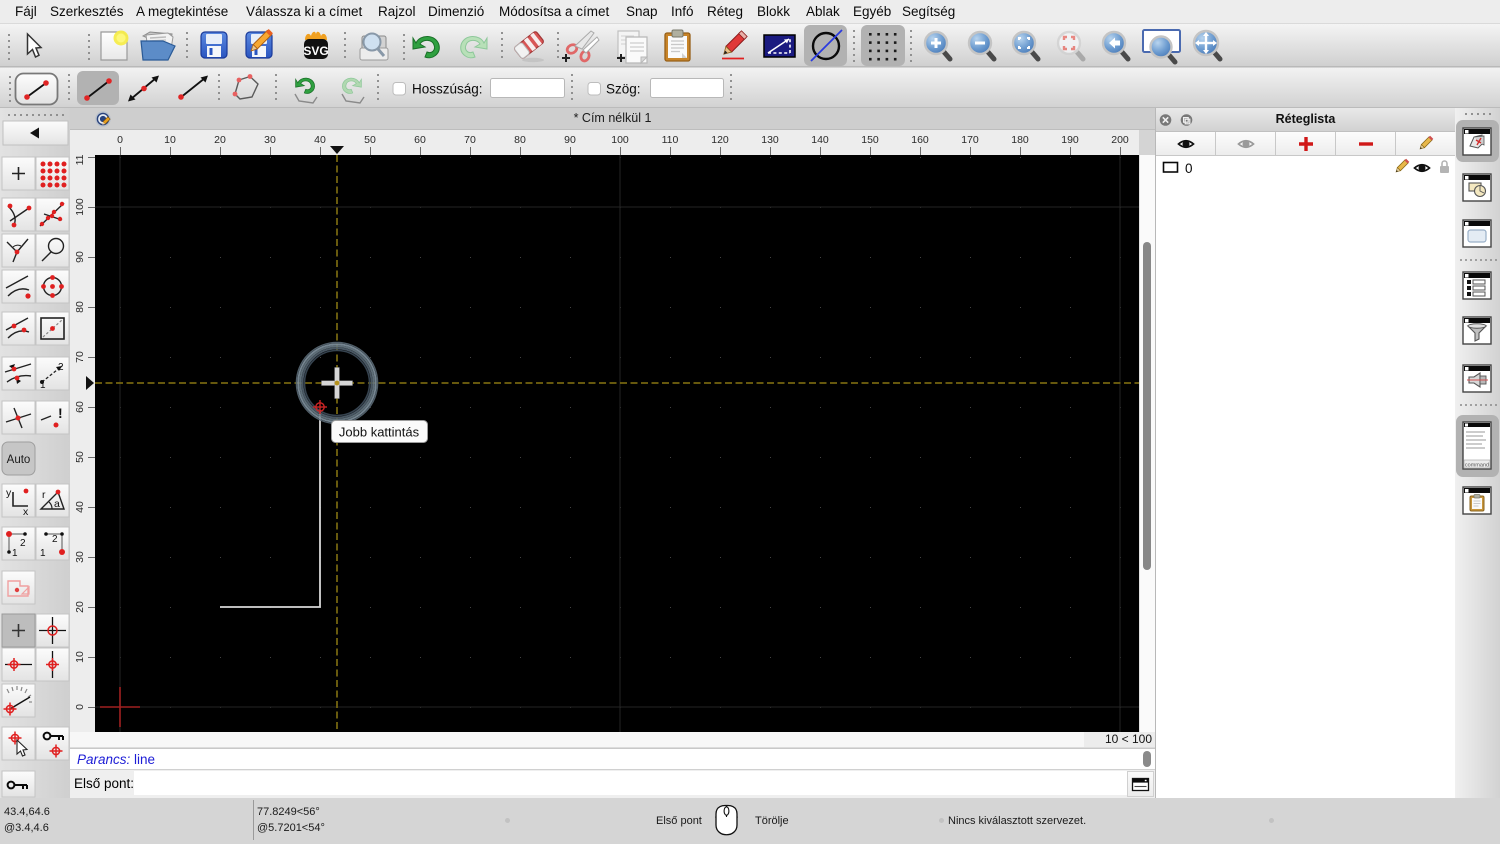 This screenshot has height=844, width=1500. Describe the element at coordinates (770, 140) in the screenshot. I see `svg-text: 130` at that location.